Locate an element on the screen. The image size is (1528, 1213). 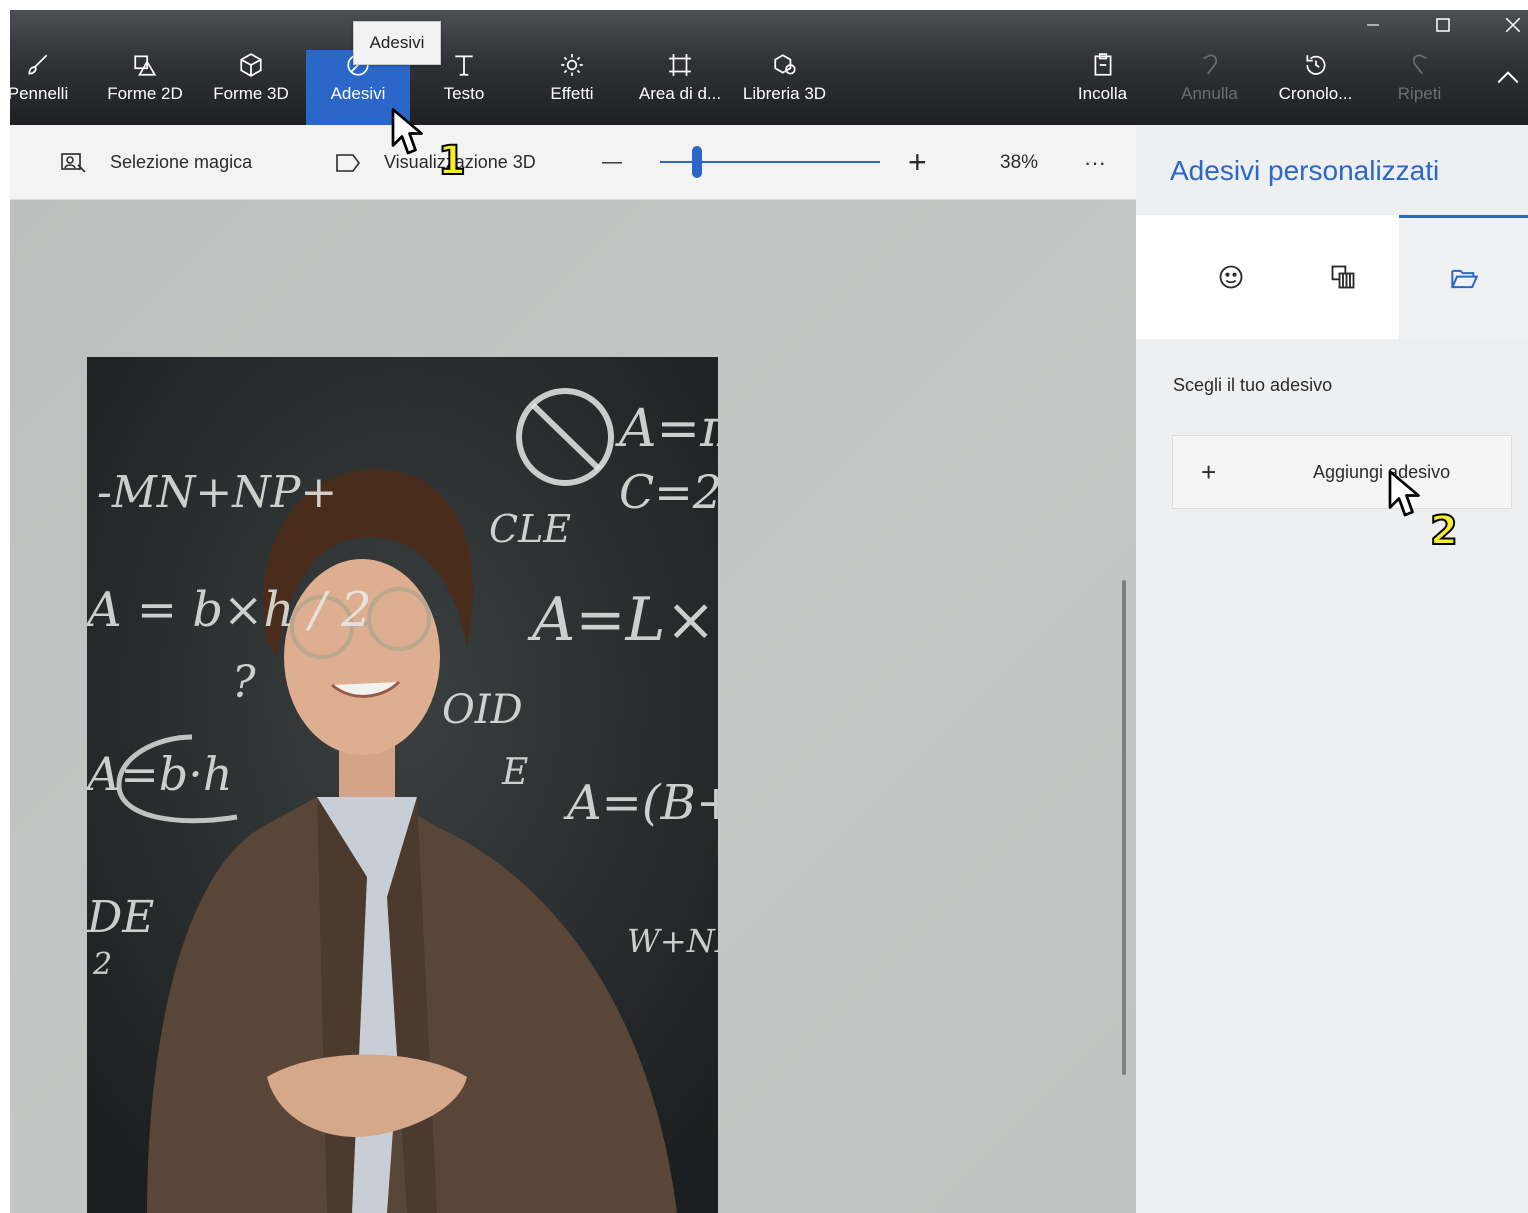
tool-label: Pennelli is located at coordinates (39, 93).